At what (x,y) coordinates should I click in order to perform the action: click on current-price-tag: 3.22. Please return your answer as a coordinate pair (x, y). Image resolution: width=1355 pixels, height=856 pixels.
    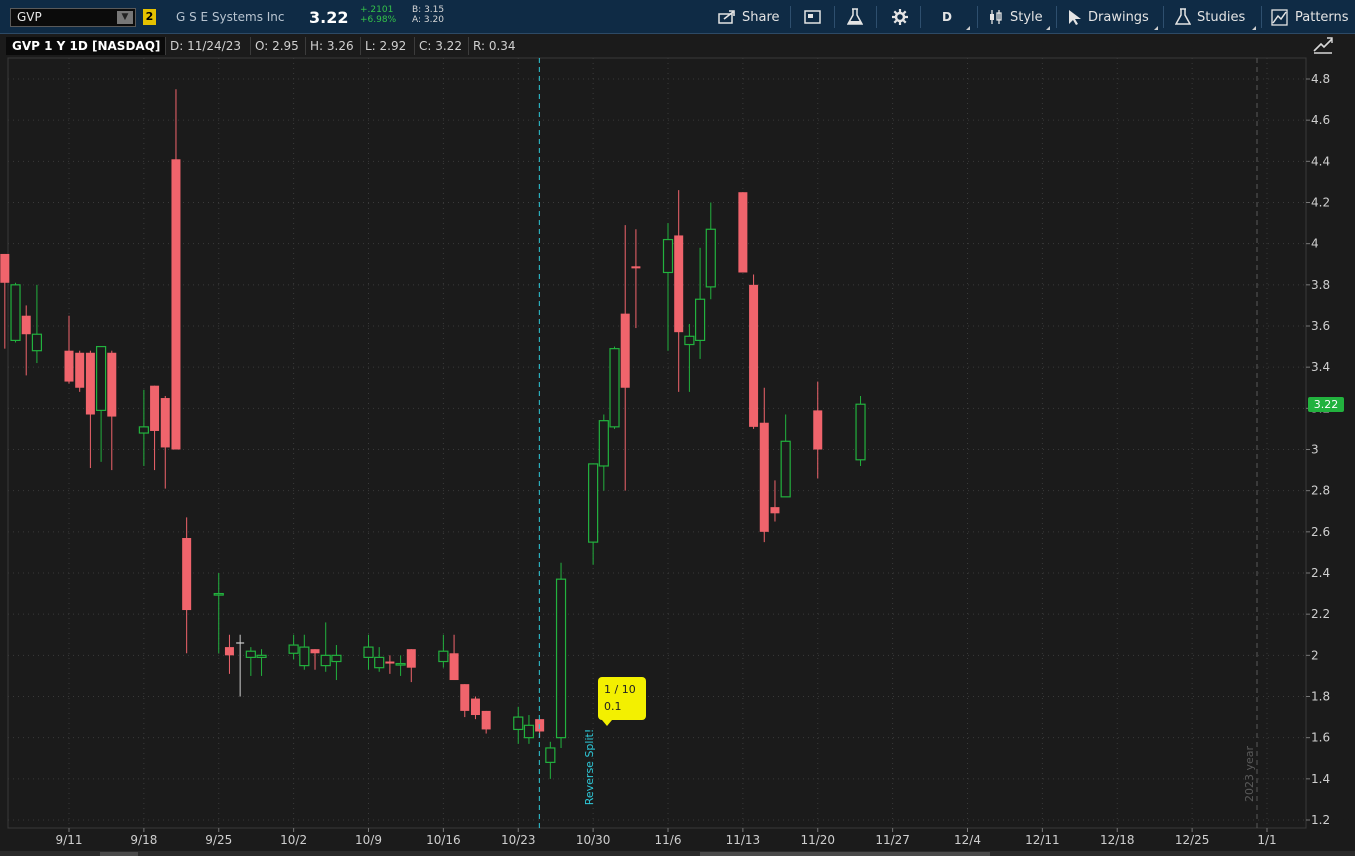
    Looking at the image, I should click on (1326, 405).